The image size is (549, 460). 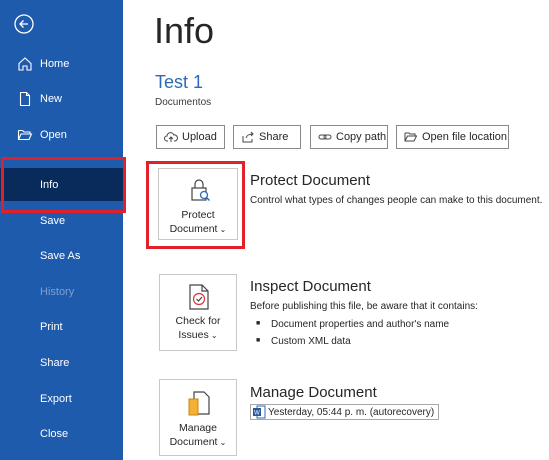 I want to click on open-file-location-label: Open file location, so click(x=464, y=137).